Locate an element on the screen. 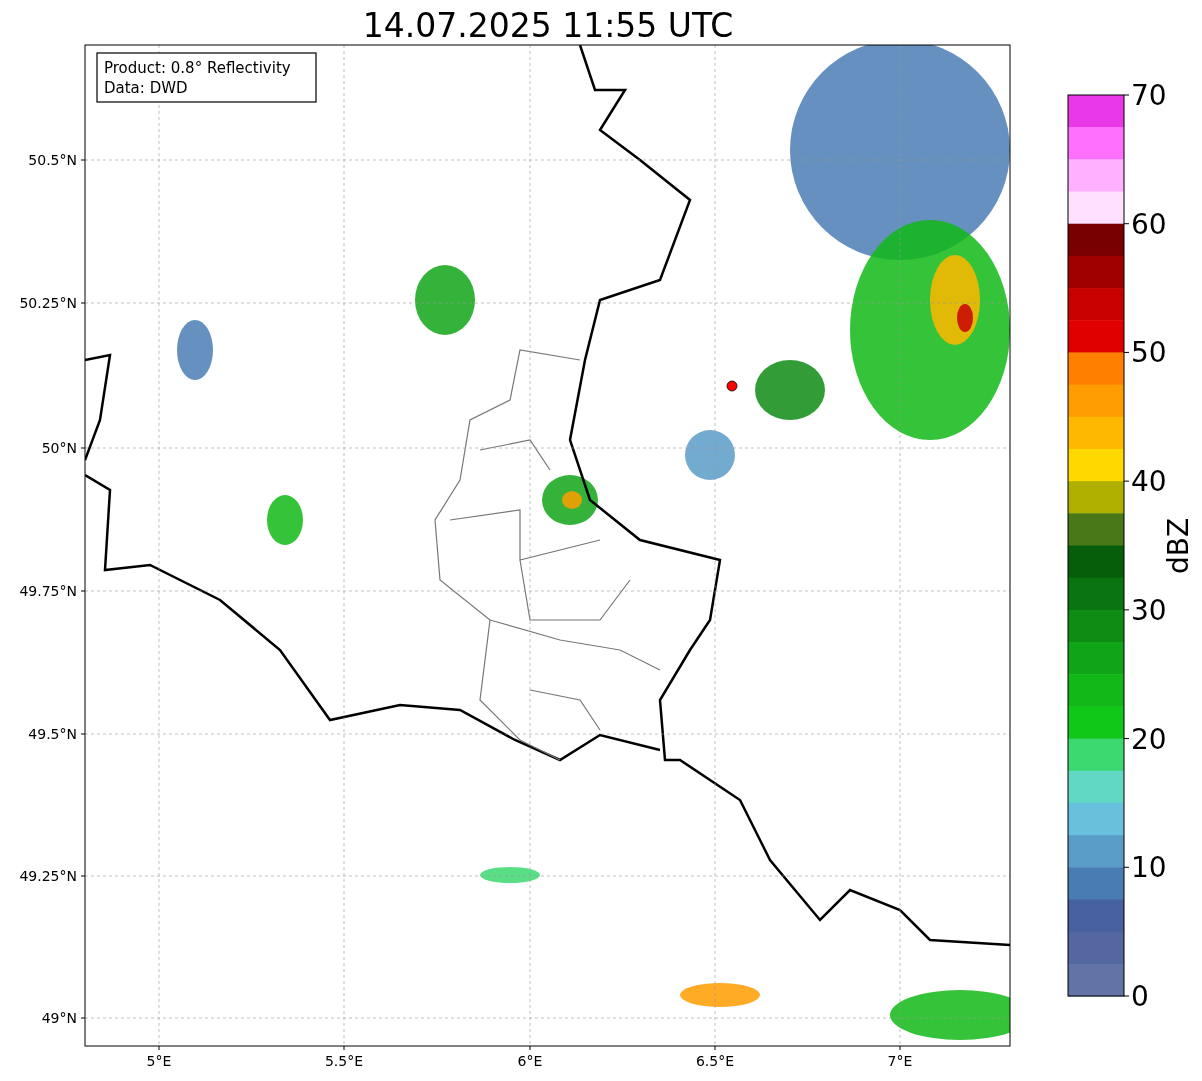 This screenshot has height=1081, width=1202. latitude-label: 49.75°N is located at coordinates (48, 591).